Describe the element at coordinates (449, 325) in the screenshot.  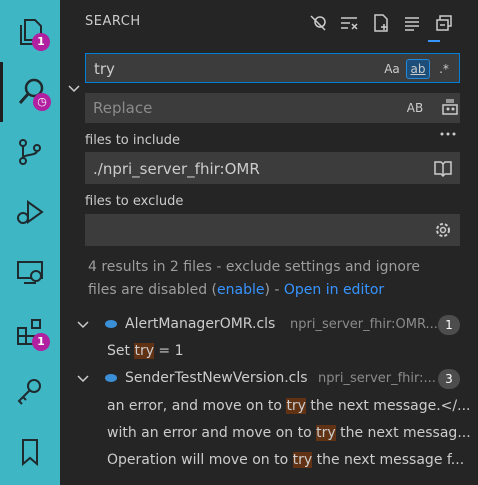
I see `result-count-badge: 1` at that location.